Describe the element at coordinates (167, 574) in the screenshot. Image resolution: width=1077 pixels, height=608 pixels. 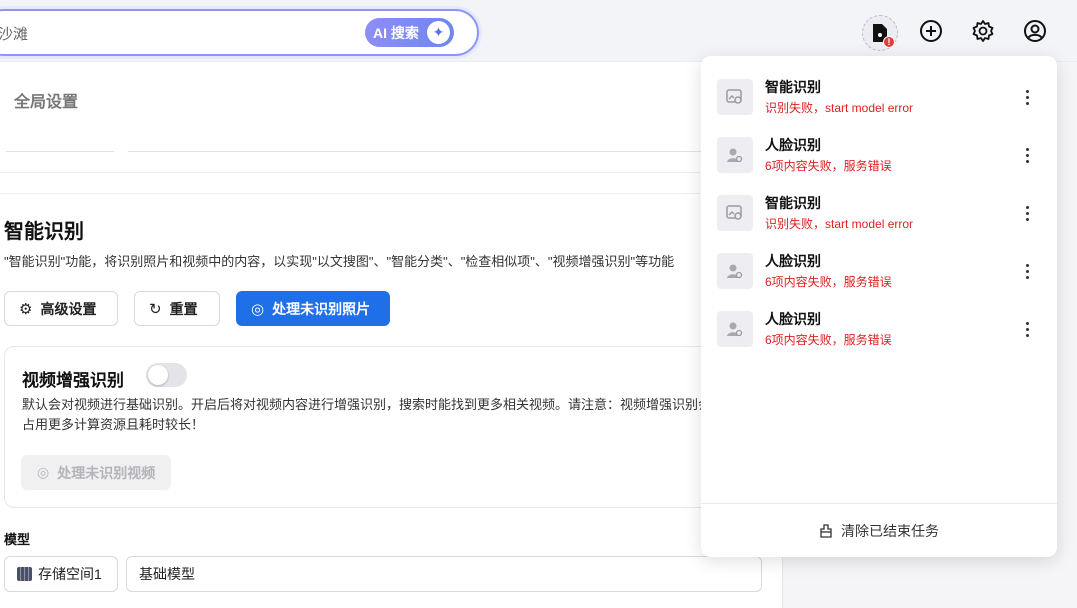
I see `model-value: 基础模型` at that location.